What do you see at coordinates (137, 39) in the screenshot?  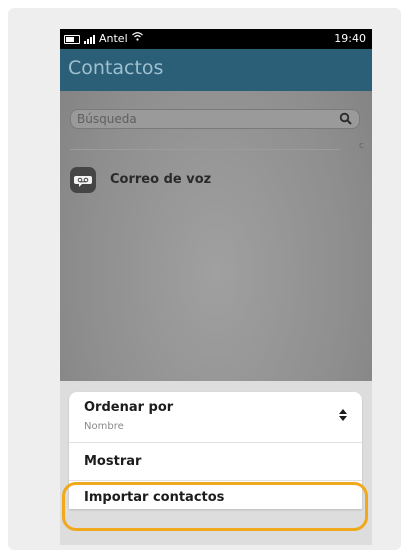 I see `wifi-icon` at bounding box center [137, 39].